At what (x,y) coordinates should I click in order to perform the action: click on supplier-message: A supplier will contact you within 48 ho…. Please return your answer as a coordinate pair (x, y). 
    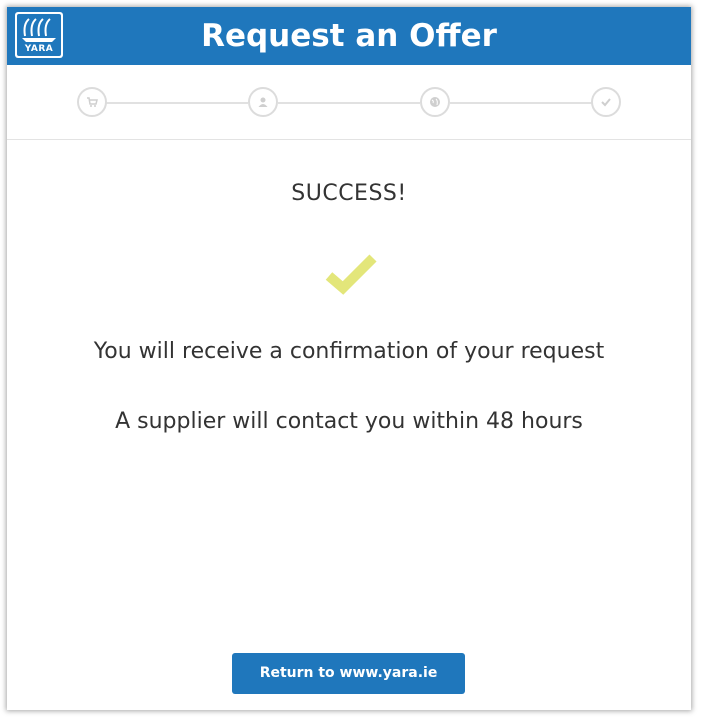
    Looking at the image, I should click on (349, 421).